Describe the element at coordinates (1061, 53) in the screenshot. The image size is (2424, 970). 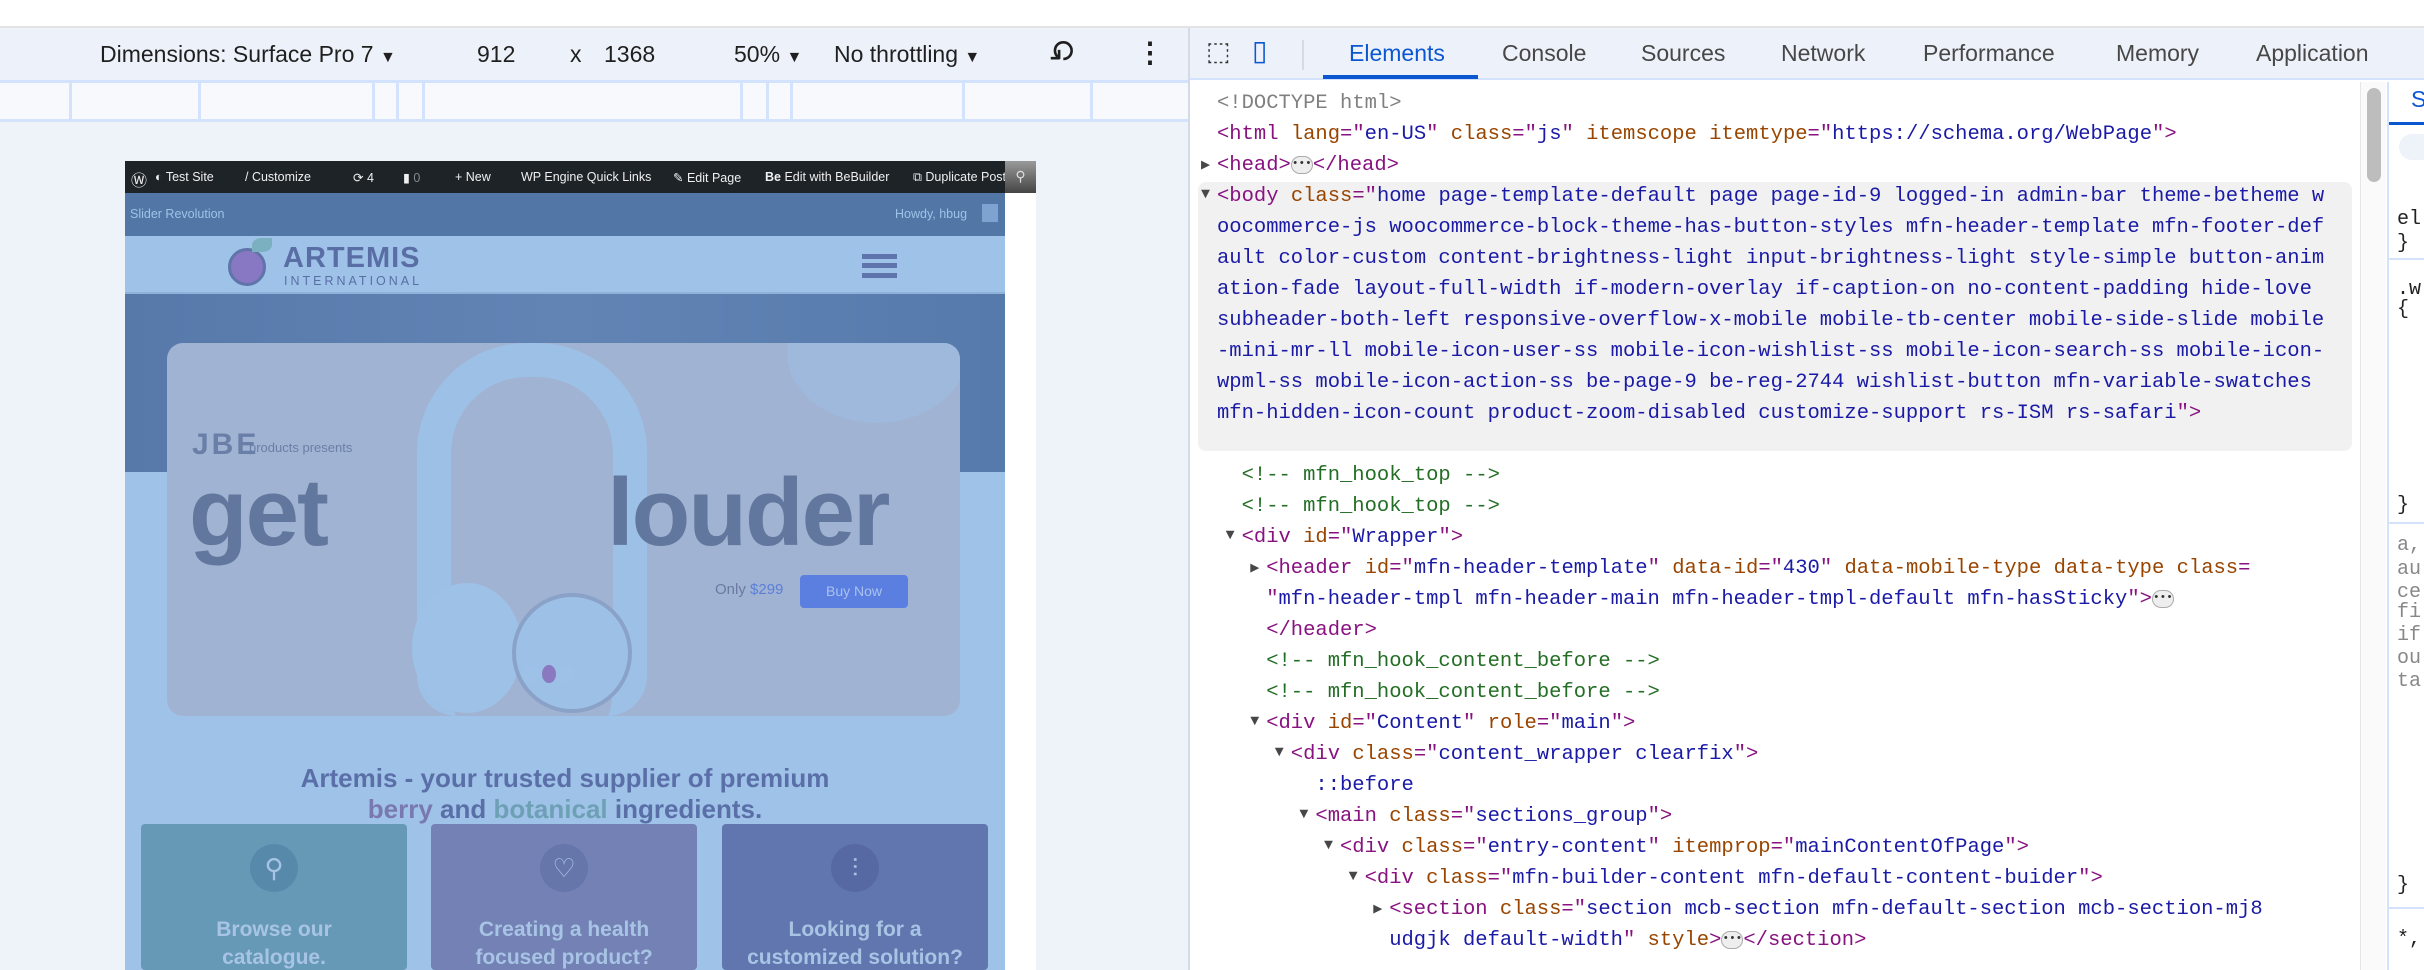
I see `rotate-icon: ⟲` at that location.